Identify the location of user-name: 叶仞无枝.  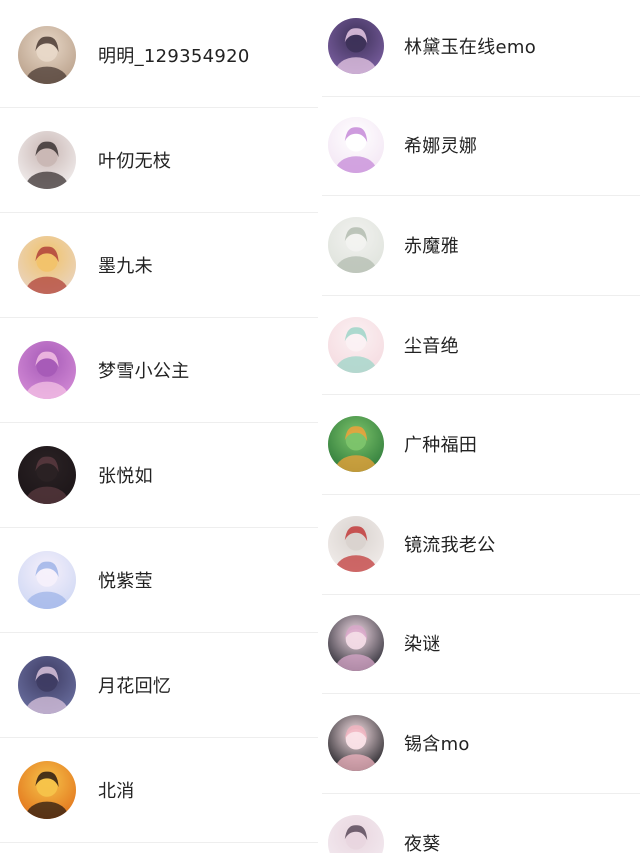
(134, 160).